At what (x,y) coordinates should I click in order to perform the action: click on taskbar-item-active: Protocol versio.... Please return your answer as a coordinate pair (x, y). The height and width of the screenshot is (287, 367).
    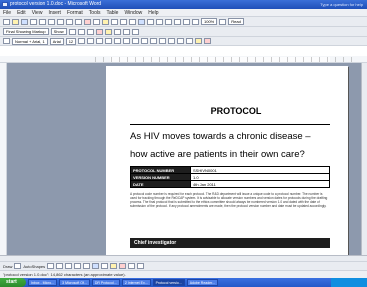
    Looking at the image, I should click on (168, 282).